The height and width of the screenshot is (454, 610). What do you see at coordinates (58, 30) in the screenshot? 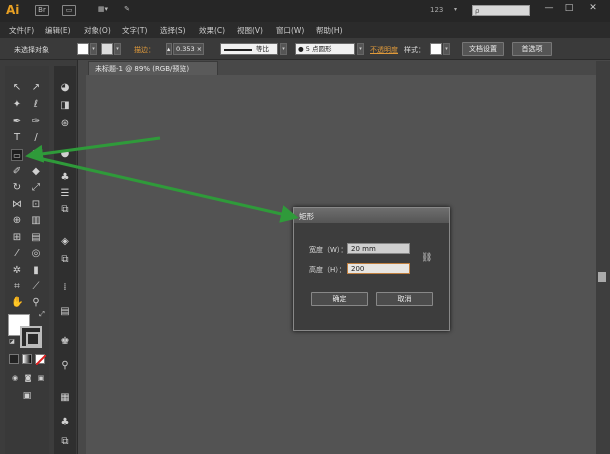
I see `menu-edit: 编辑(E)` at bounding box center [58, 30].